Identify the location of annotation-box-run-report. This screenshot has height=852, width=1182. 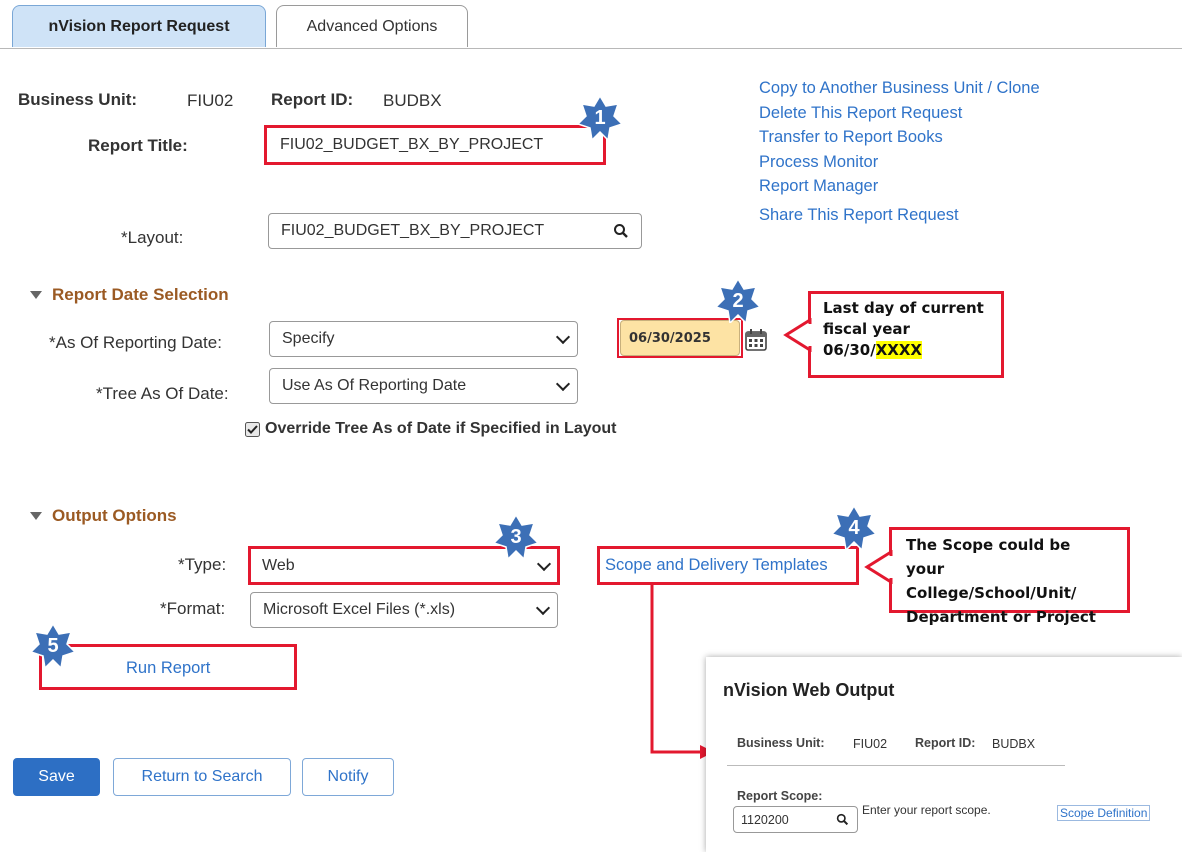
(168, 667).